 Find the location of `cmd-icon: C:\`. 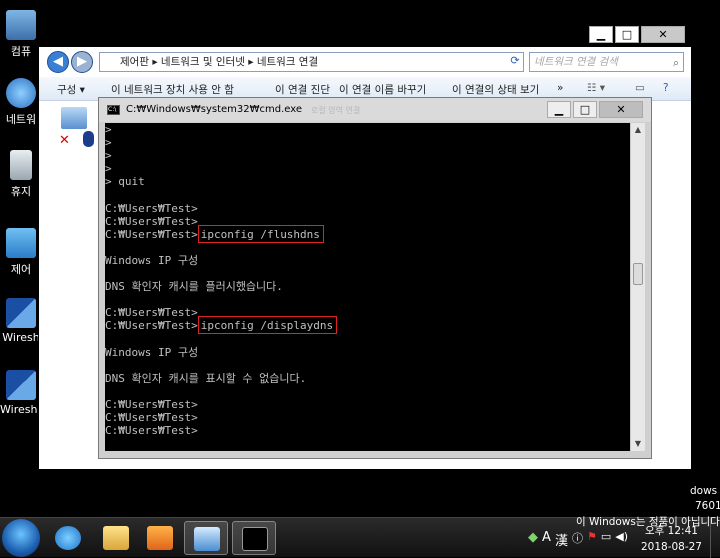

cmd-icon: C:\ is located at coordinates (113, 110).